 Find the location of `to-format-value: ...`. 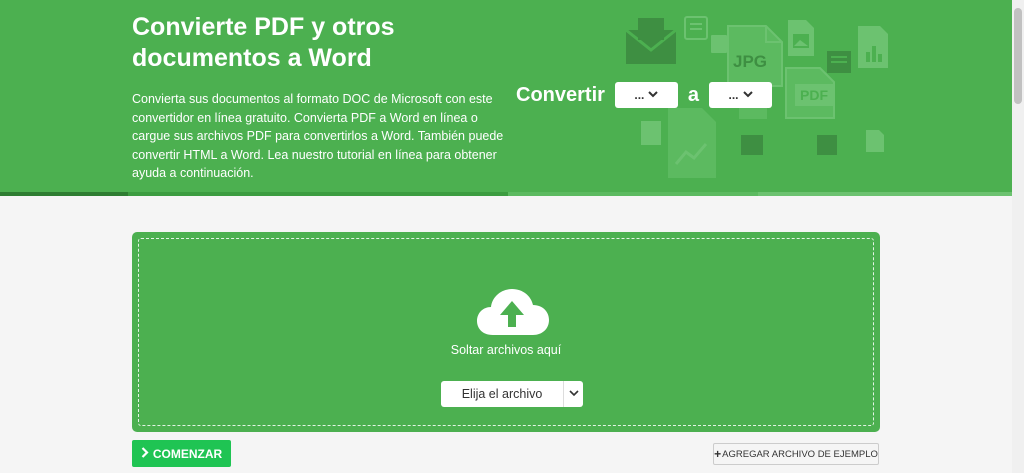

to-format-value: ... is located at coordinates (733, 95).